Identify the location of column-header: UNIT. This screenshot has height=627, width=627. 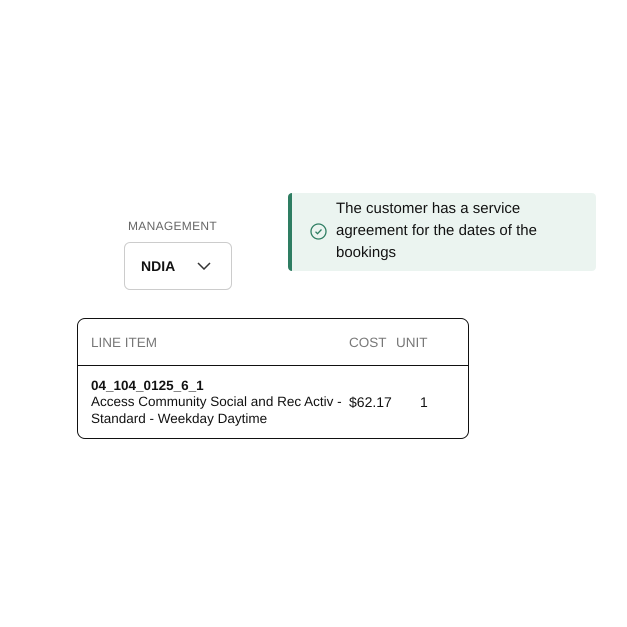
(412, 342).